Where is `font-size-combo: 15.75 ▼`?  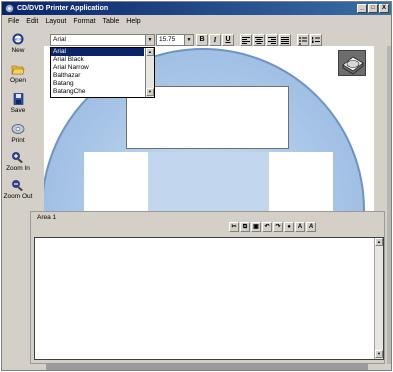 font-size-combo: 15.75 ▼ is located at coordinates (175, 40).